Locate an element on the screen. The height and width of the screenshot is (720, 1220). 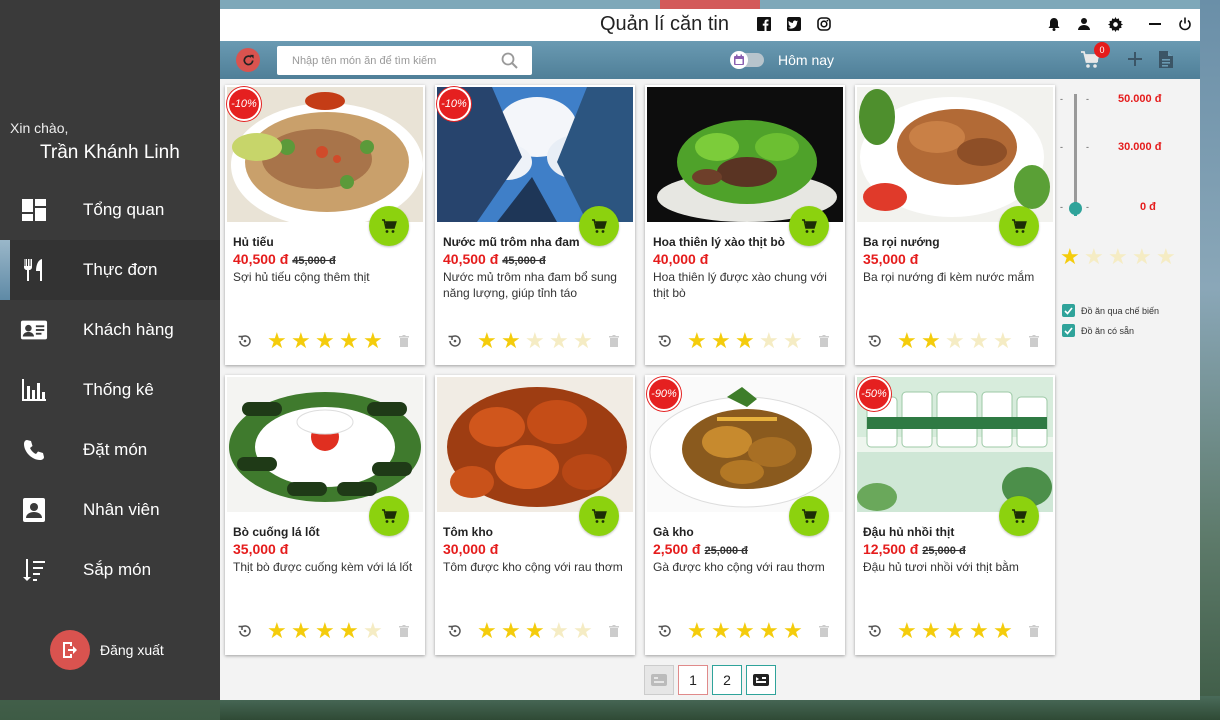
refresh-button is located at coordinates (248, 60).